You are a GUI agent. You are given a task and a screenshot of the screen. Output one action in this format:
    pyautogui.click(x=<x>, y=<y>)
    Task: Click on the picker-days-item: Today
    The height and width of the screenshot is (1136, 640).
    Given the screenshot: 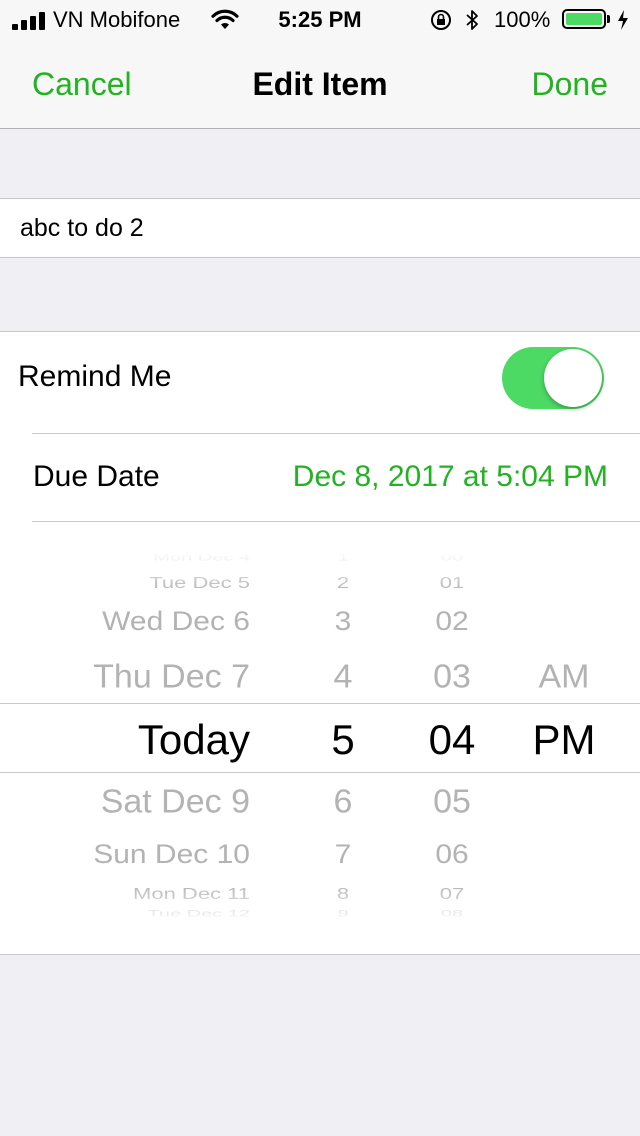 What is the action you would take?
    pyautogui.click(x=194, y=740)
    